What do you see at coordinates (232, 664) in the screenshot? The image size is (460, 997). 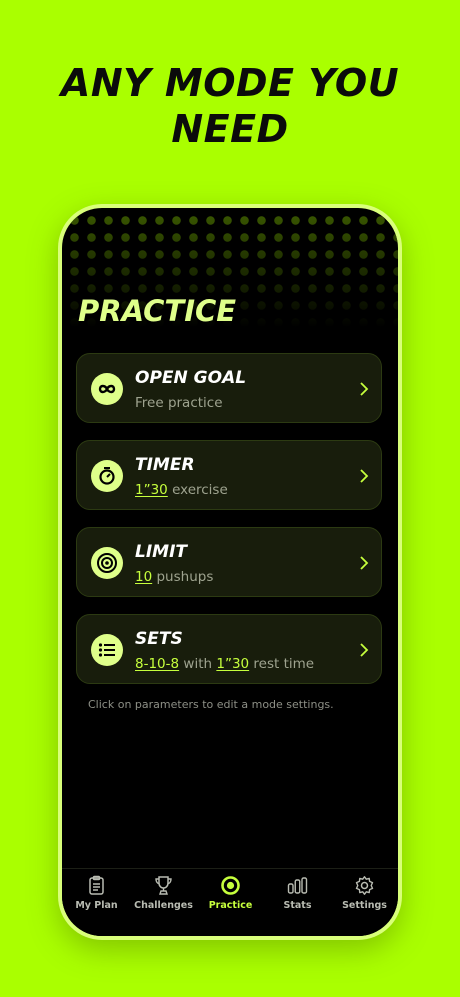 I see `rest-time-parameter: 1”30` at bounding box center [232, 664].